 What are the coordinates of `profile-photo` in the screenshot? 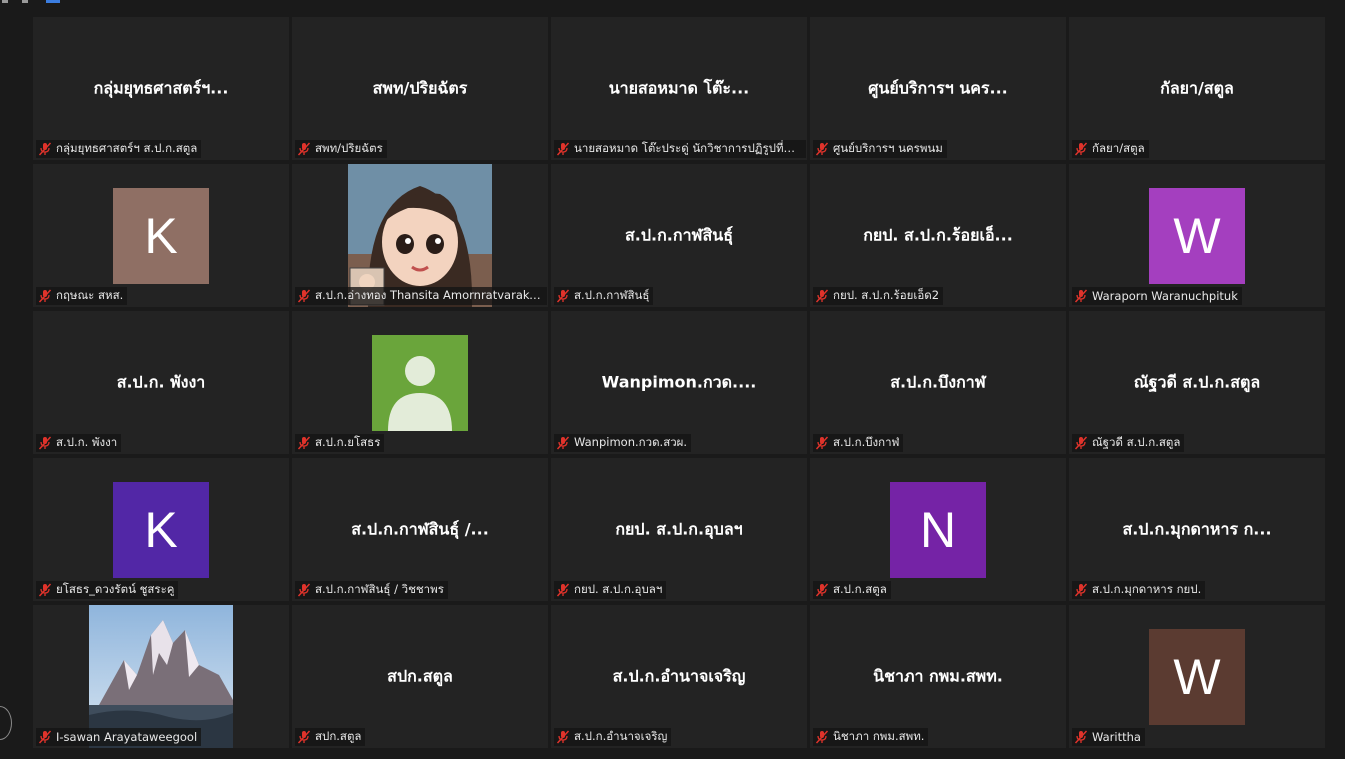 It's located at (420, 235).